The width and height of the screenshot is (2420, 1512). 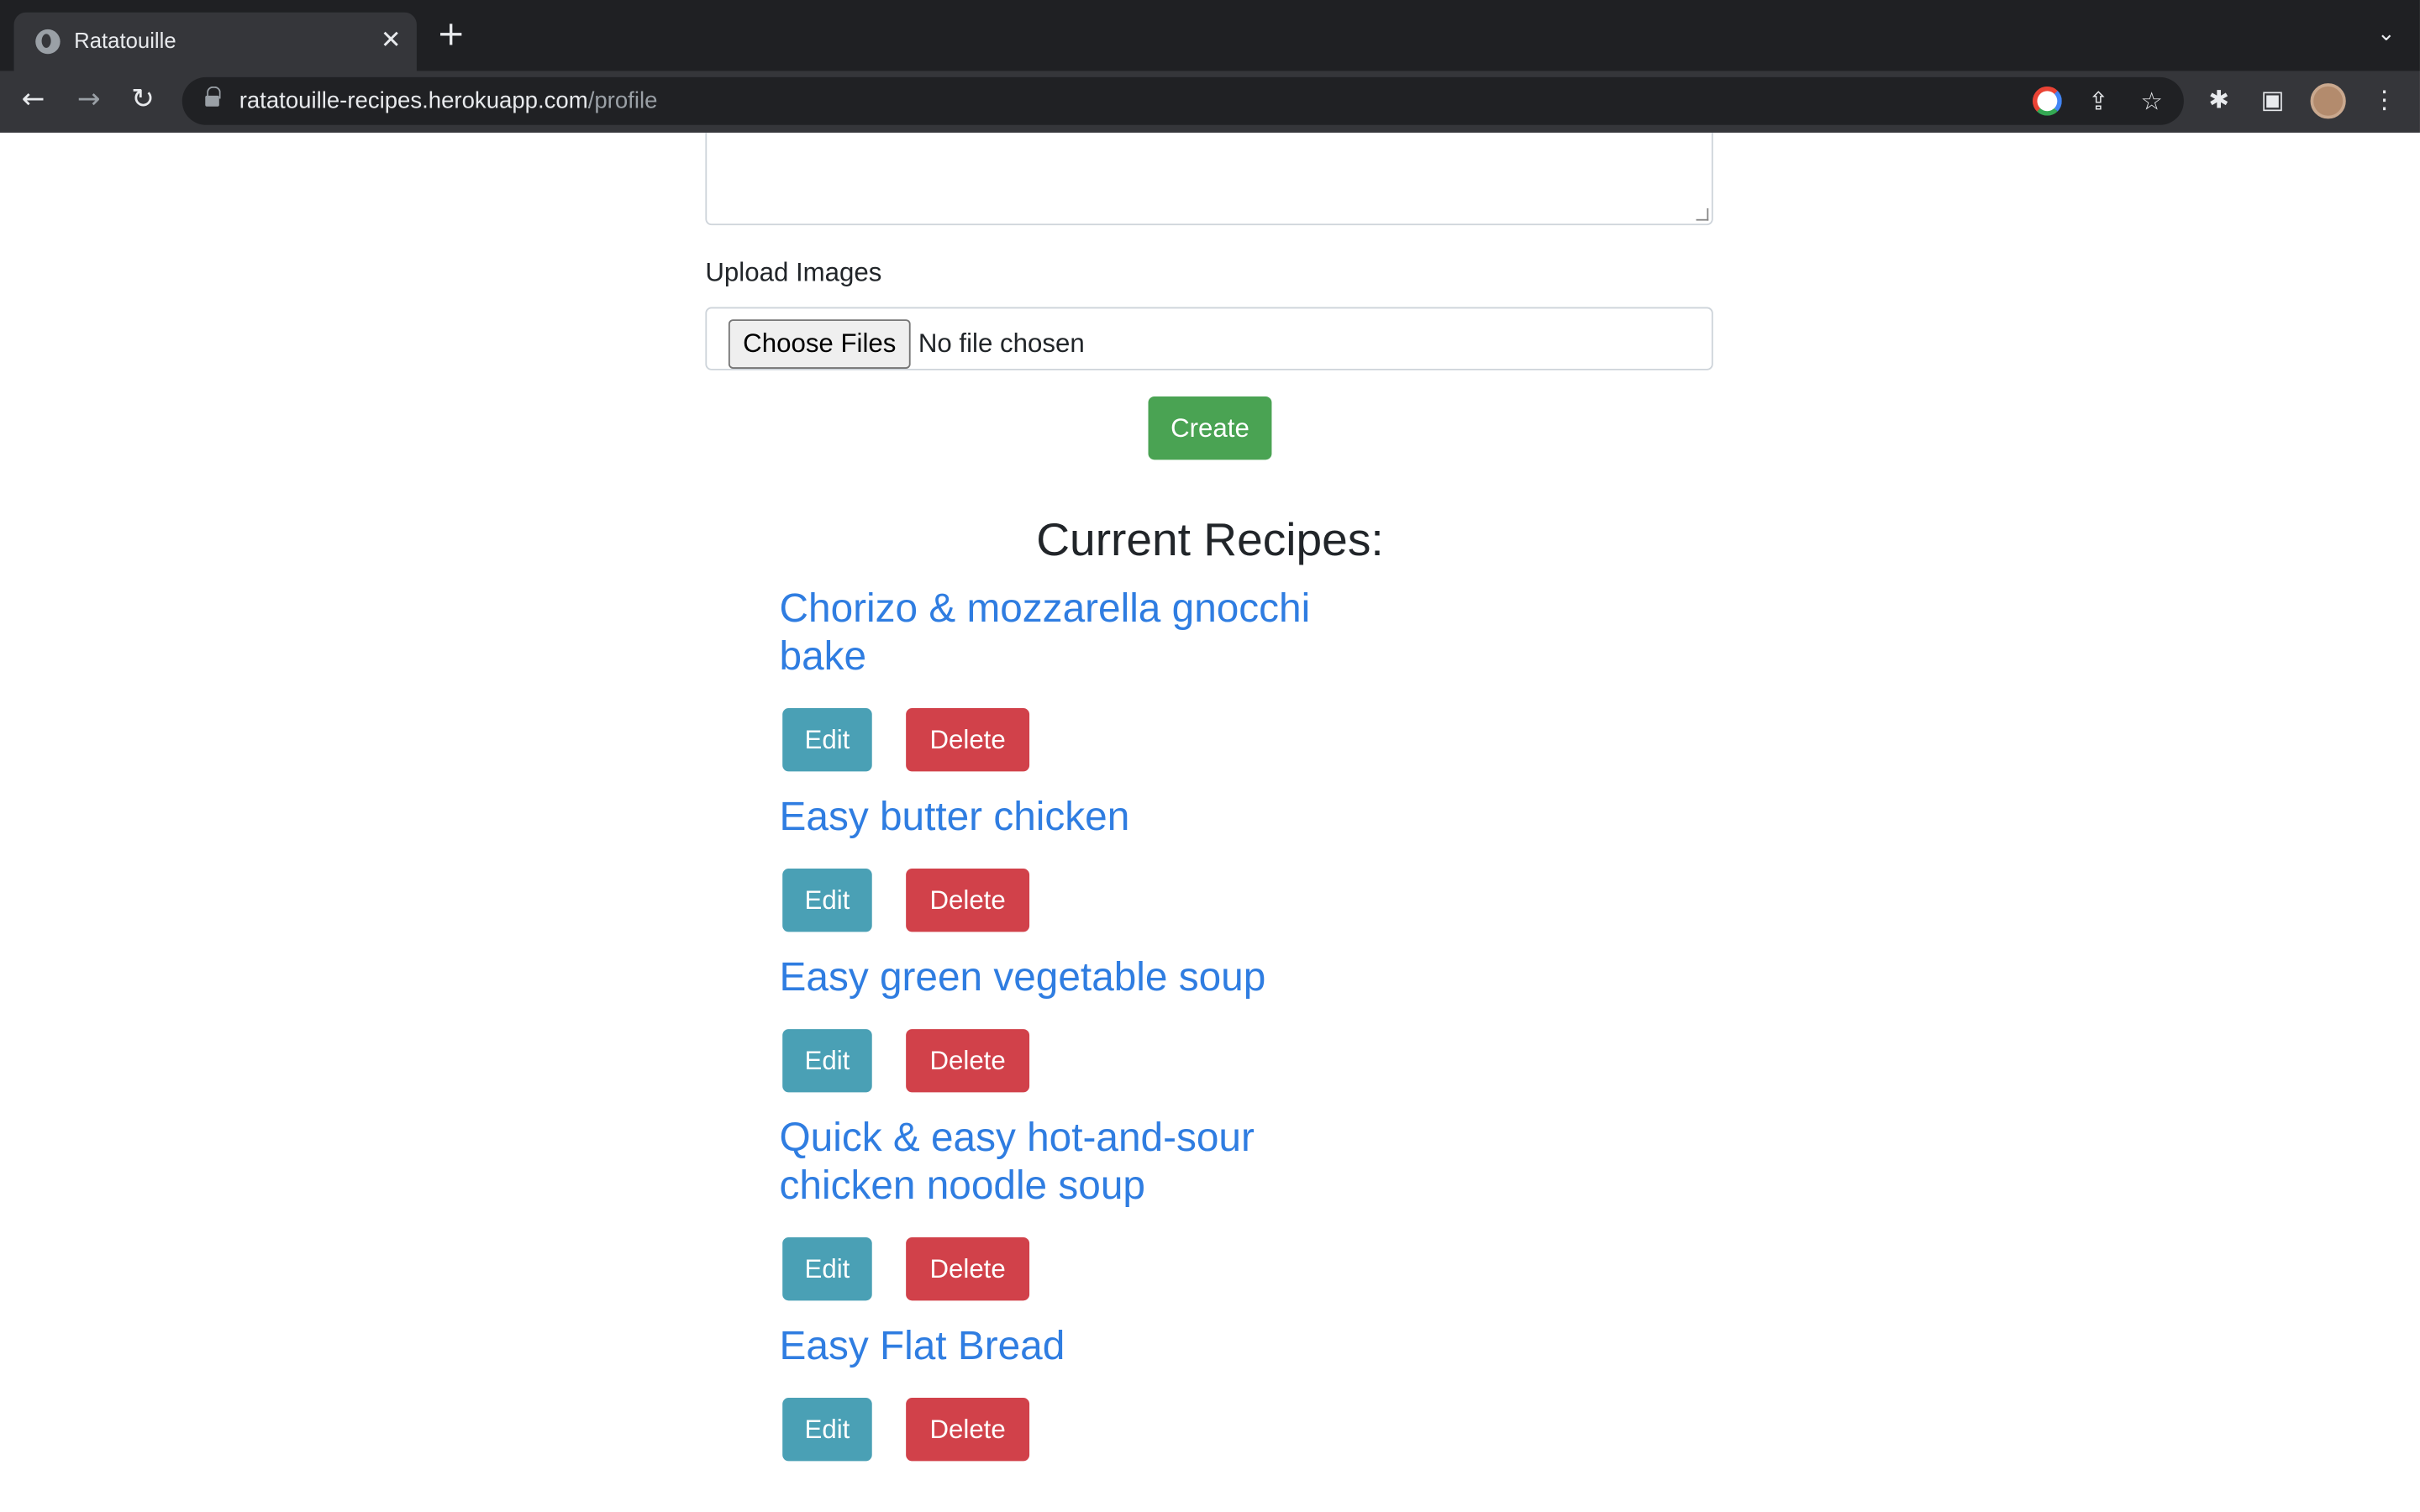 I want to click on recipe-link: Chorizo & mozzarella gnocchi bake, so click(x=1065, y=632).